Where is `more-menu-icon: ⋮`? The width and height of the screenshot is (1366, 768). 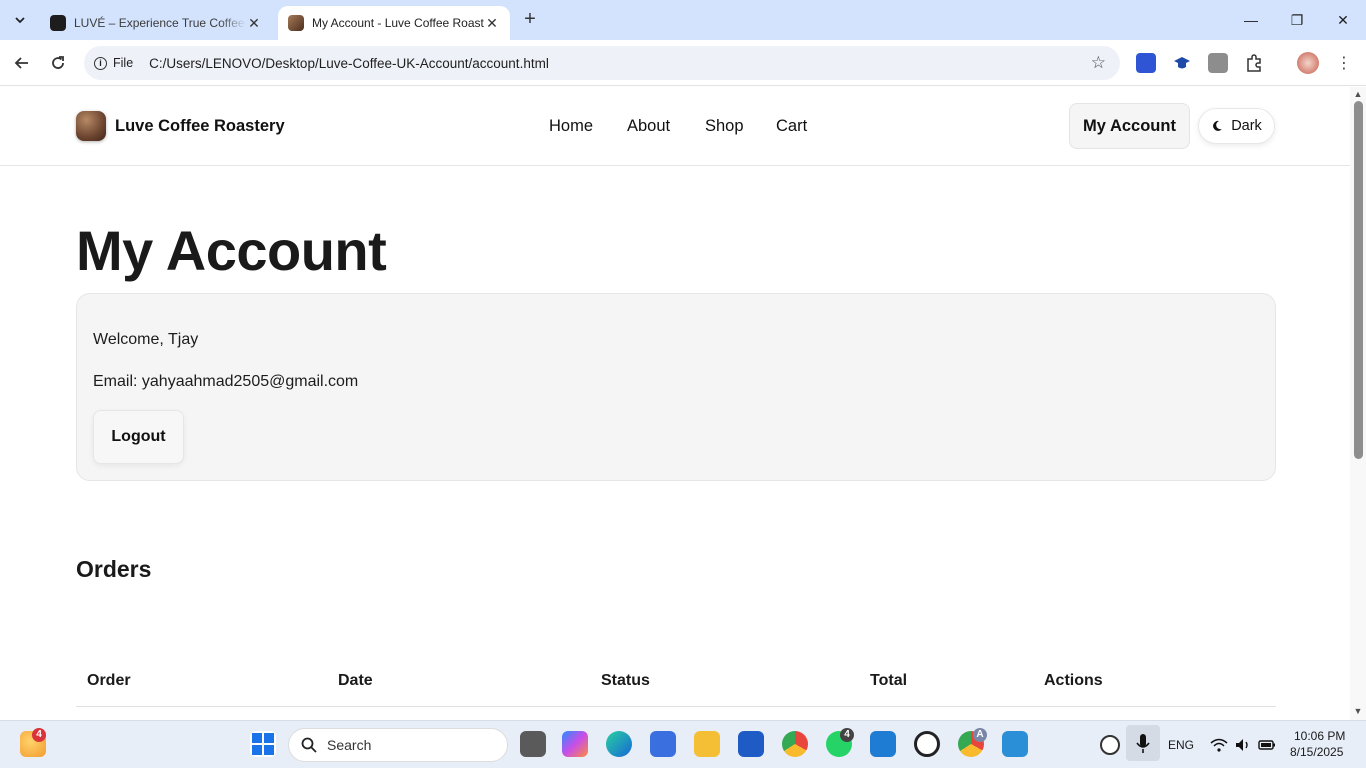 more-menu-icon: ⋮ is located at coordinates (1344, 63).